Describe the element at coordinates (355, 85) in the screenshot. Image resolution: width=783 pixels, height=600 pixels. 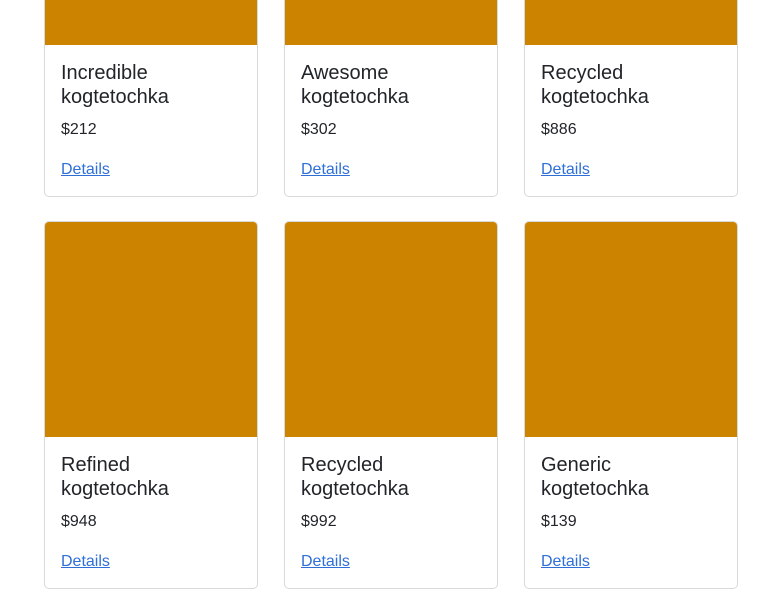
I see `product-title: Awesome kogtetochka` at that location.